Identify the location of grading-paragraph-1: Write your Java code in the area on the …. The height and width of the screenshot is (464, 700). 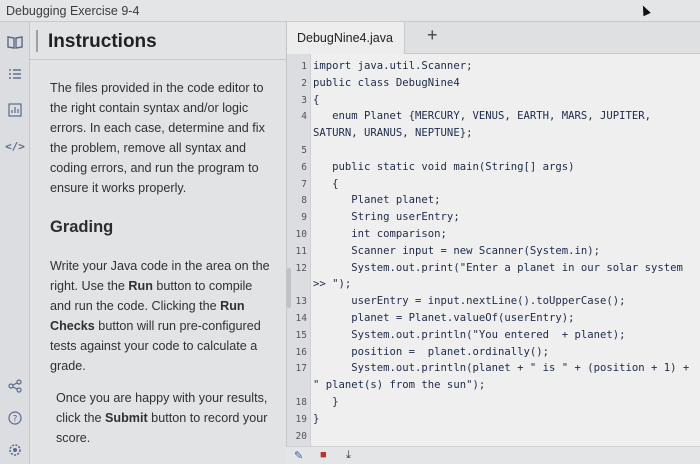
(162, 316).